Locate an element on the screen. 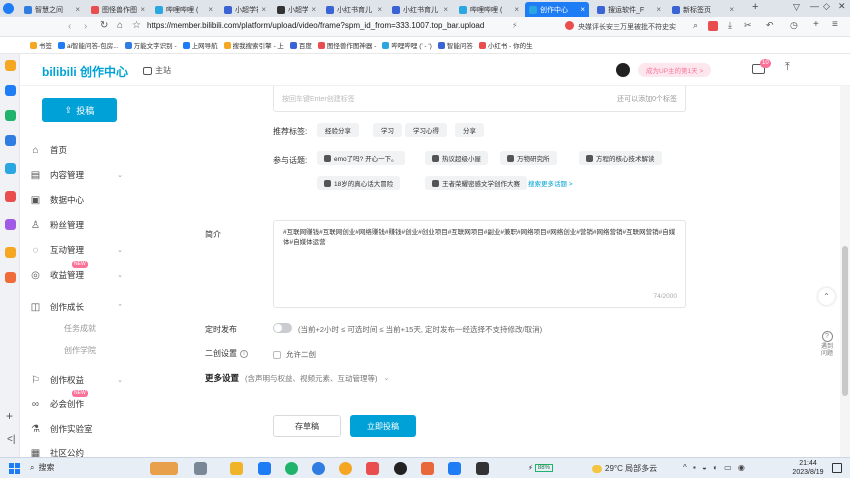 The image size is (850, 478). address-search-field: 央媒评长安三万里被批不符史实 is located at coordinates (633, 27).